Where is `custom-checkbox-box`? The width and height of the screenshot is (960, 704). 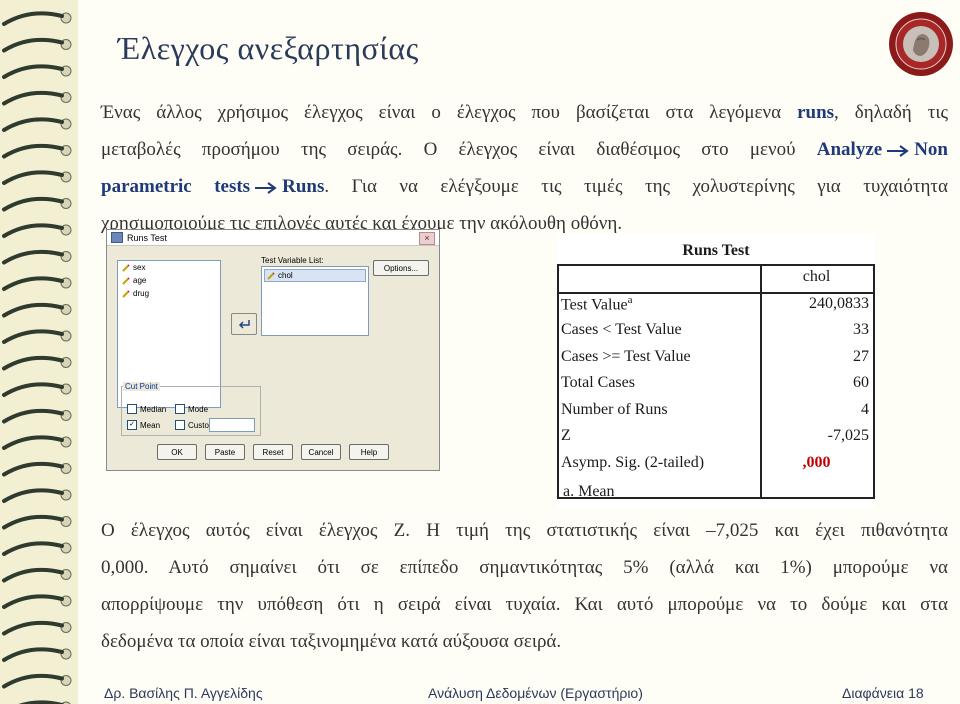
custom-checkbox-box is located at coordinates (180, 425).